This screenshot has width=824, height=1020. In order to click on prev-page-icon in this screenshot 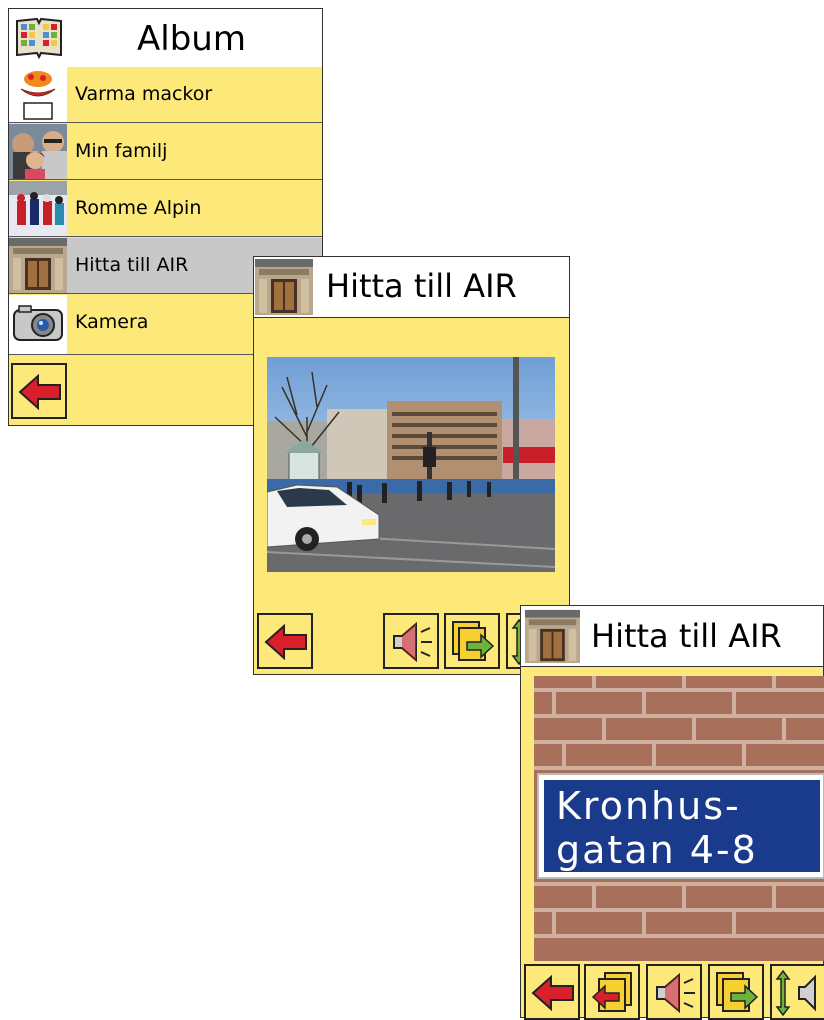, I will do `click(611, 992)`.